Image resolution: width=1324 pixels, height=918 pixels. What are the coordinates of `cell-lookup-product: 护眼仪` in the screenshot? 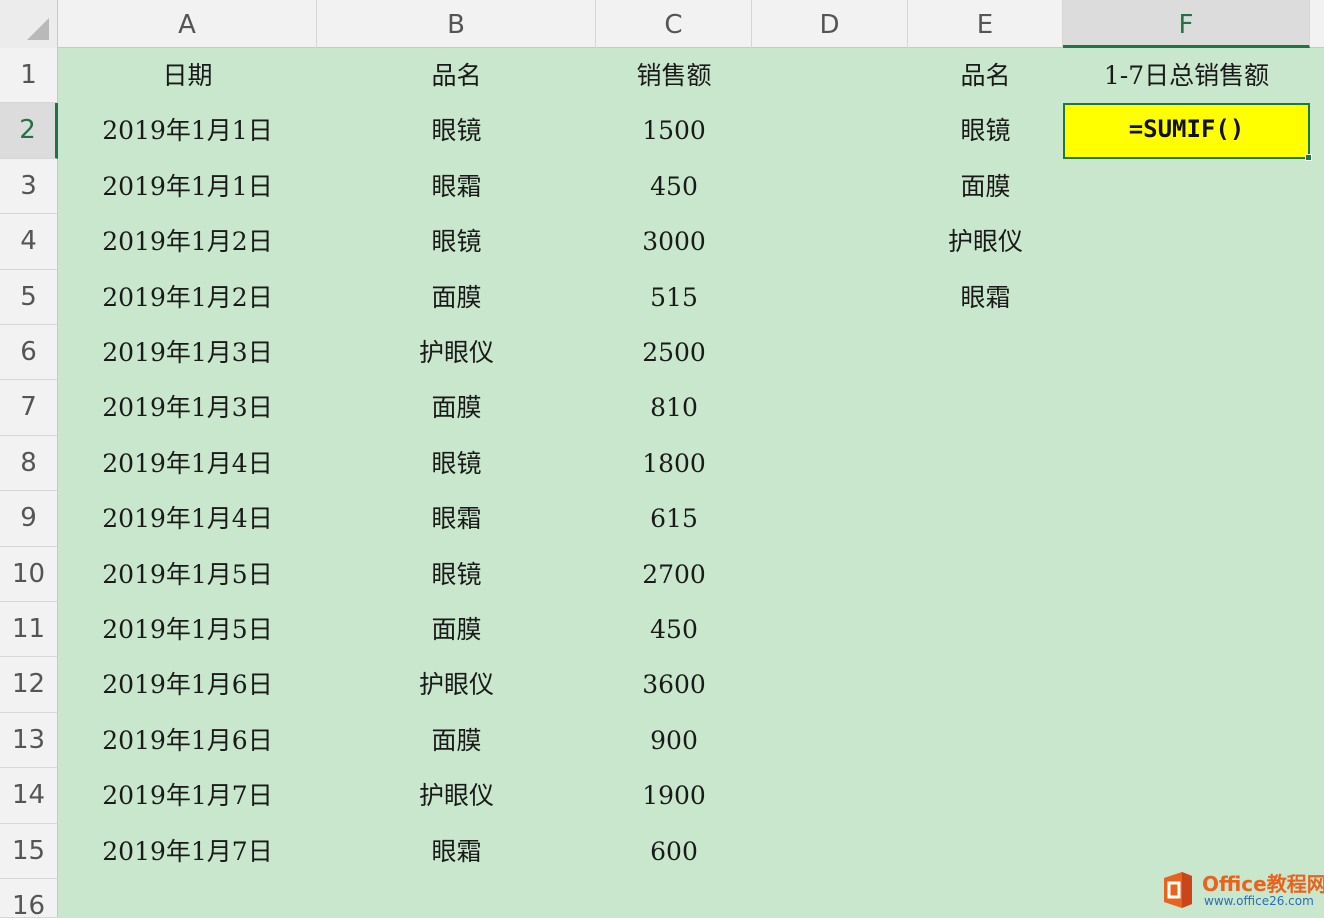 It's located at (985, 241).